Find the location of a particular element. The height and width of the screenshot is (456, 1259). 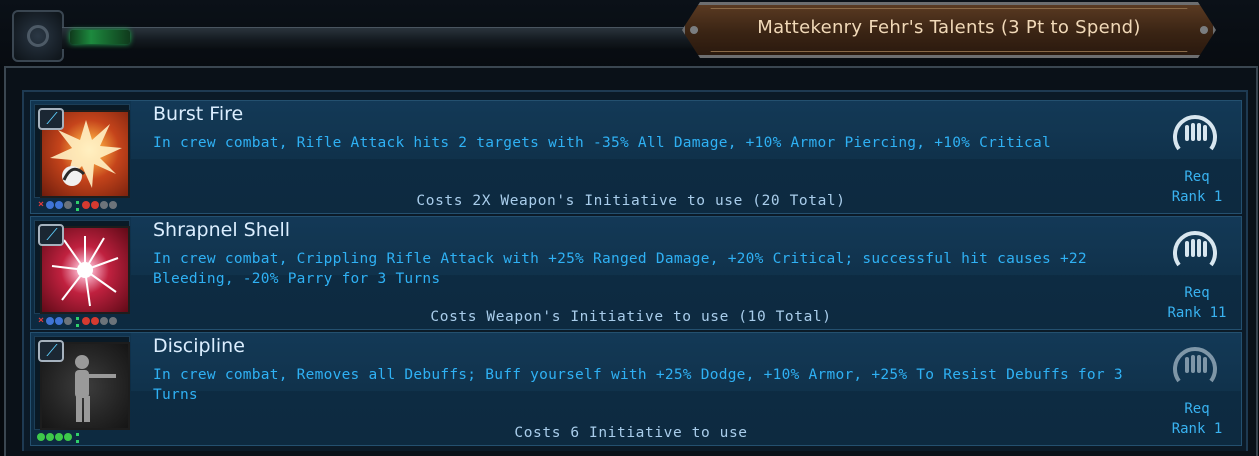

status-light-icon is located at coordinates (100, 37).